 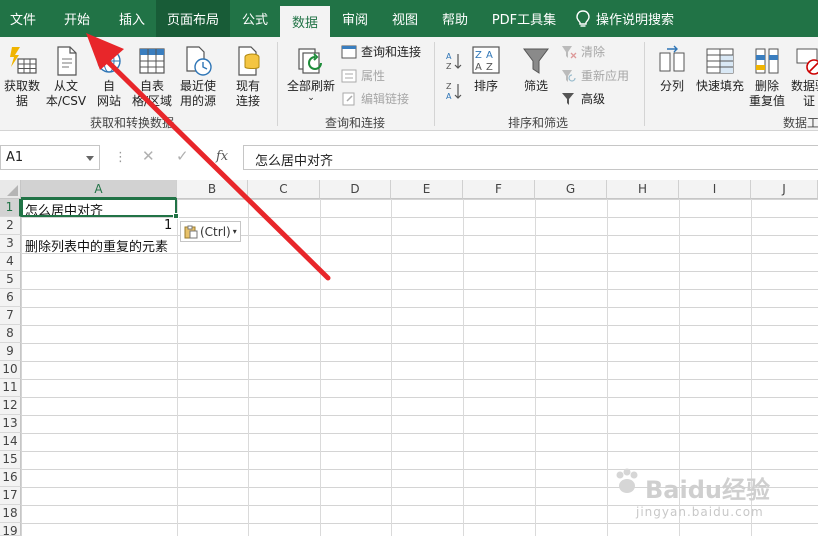 What do you see at coordinates (208, 157) in the screenshot?
I see `red-arrow-annotation-icon` at bounding box center [208, 157].